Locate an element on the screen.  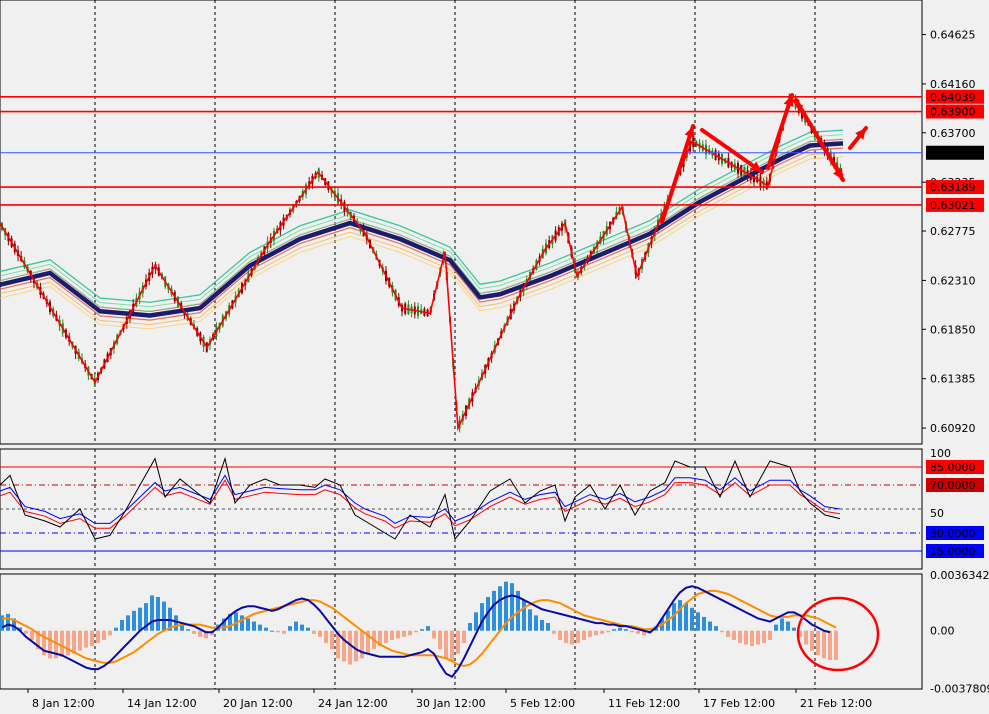
oscillator-level-label: 15.0000 is located at coordinates (953, 551).